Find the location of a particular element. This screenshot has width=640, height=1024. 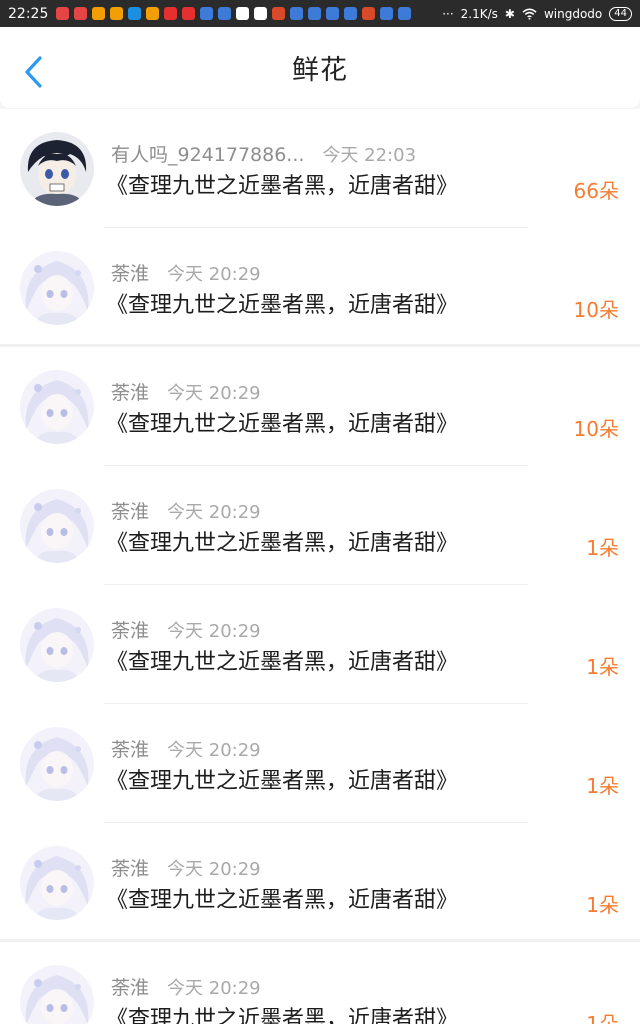

battery-icon: 44 is located at coordinates (620, 13).